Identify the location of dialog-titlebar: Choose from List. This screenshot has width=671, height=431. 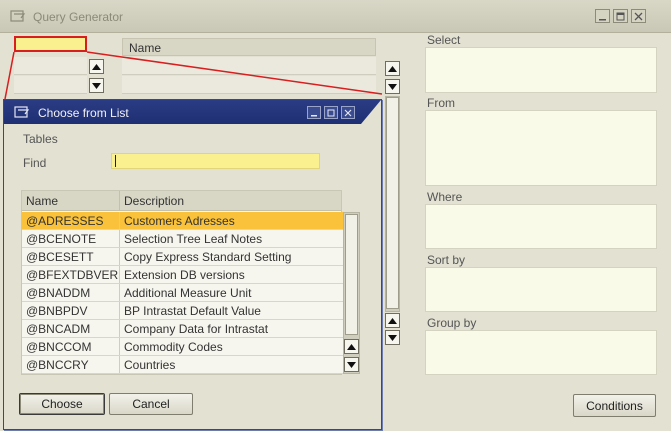
(192, 112).